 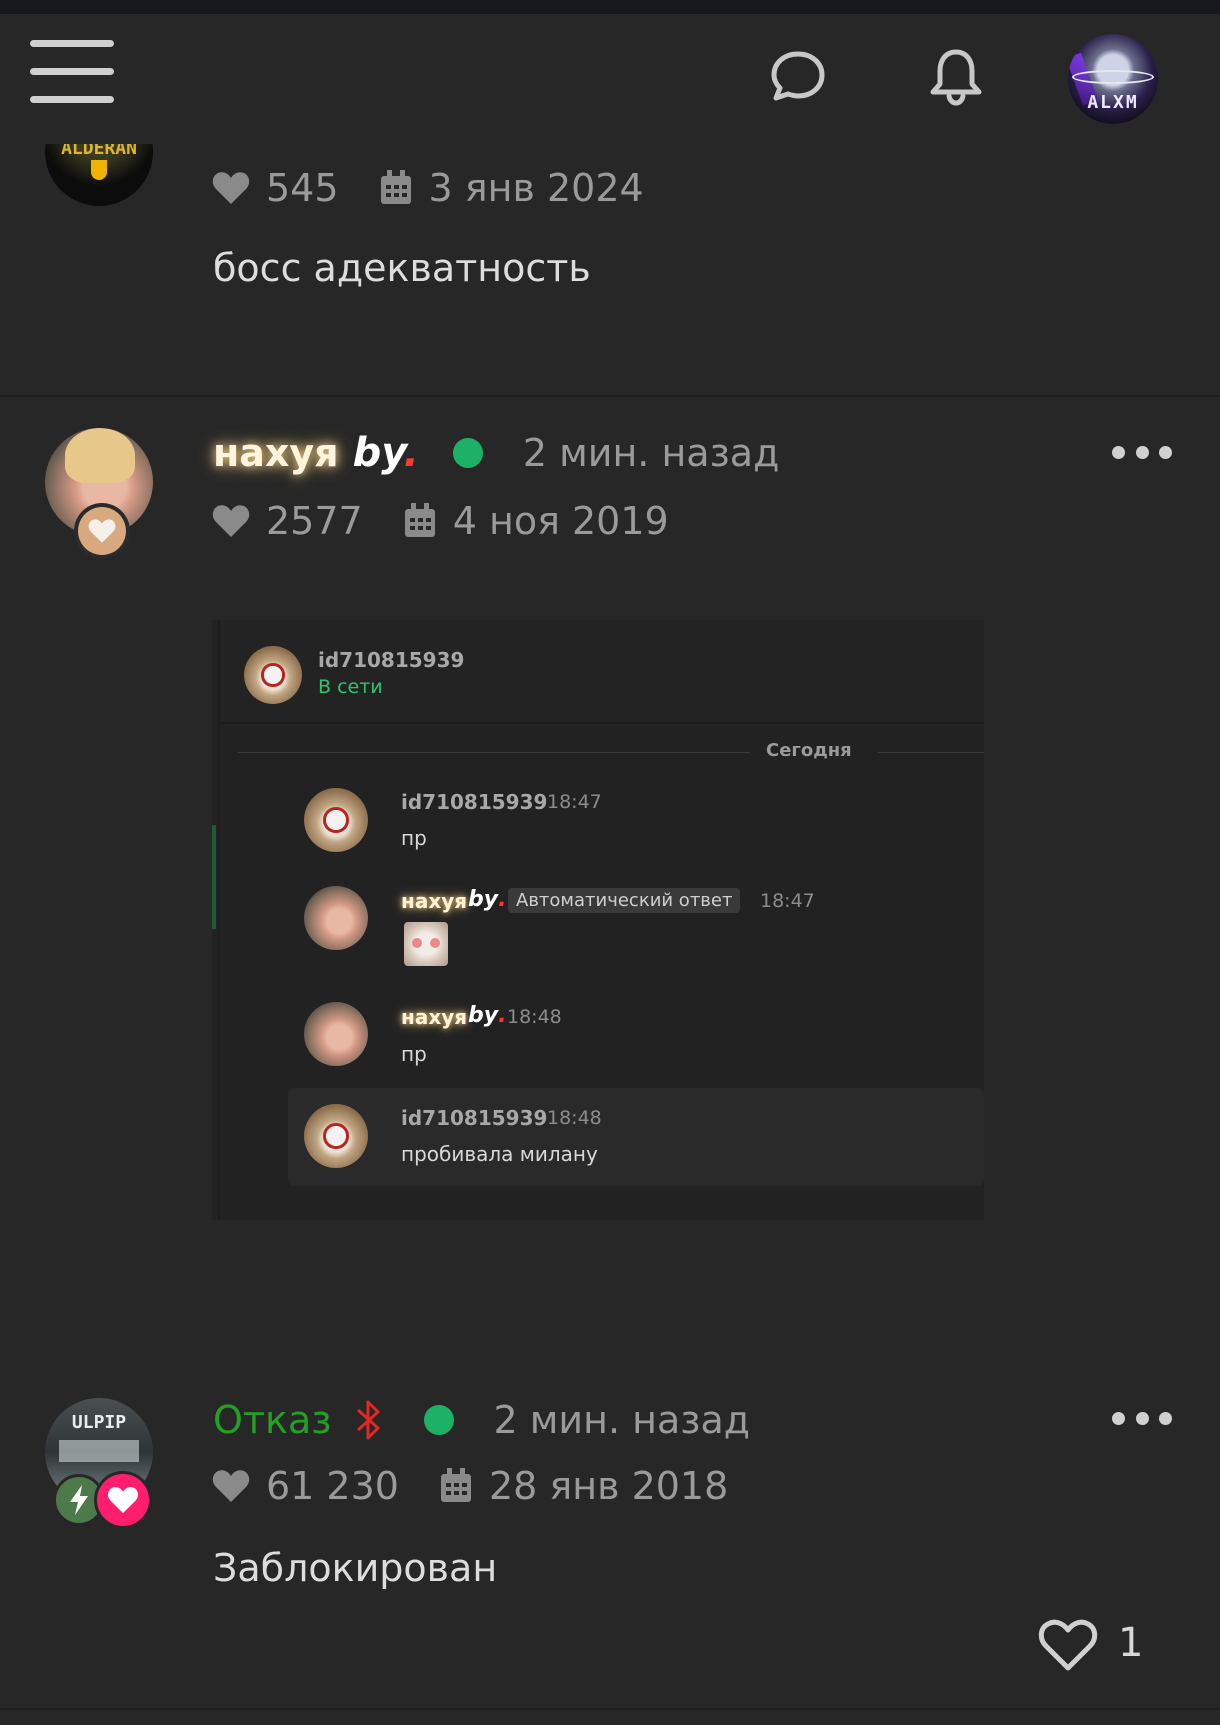 I want to click on comment-text: босс адекватность, so click(x=402, y=268).